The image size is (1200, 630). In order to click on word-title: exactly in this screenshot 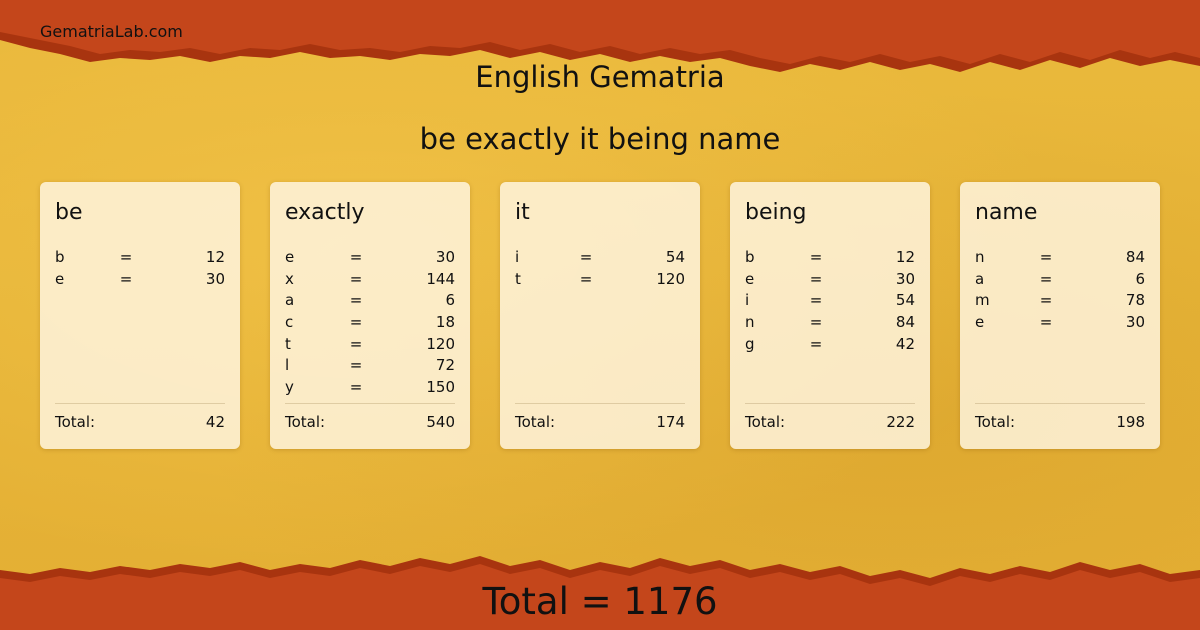, I will do `click(325, 212)`.